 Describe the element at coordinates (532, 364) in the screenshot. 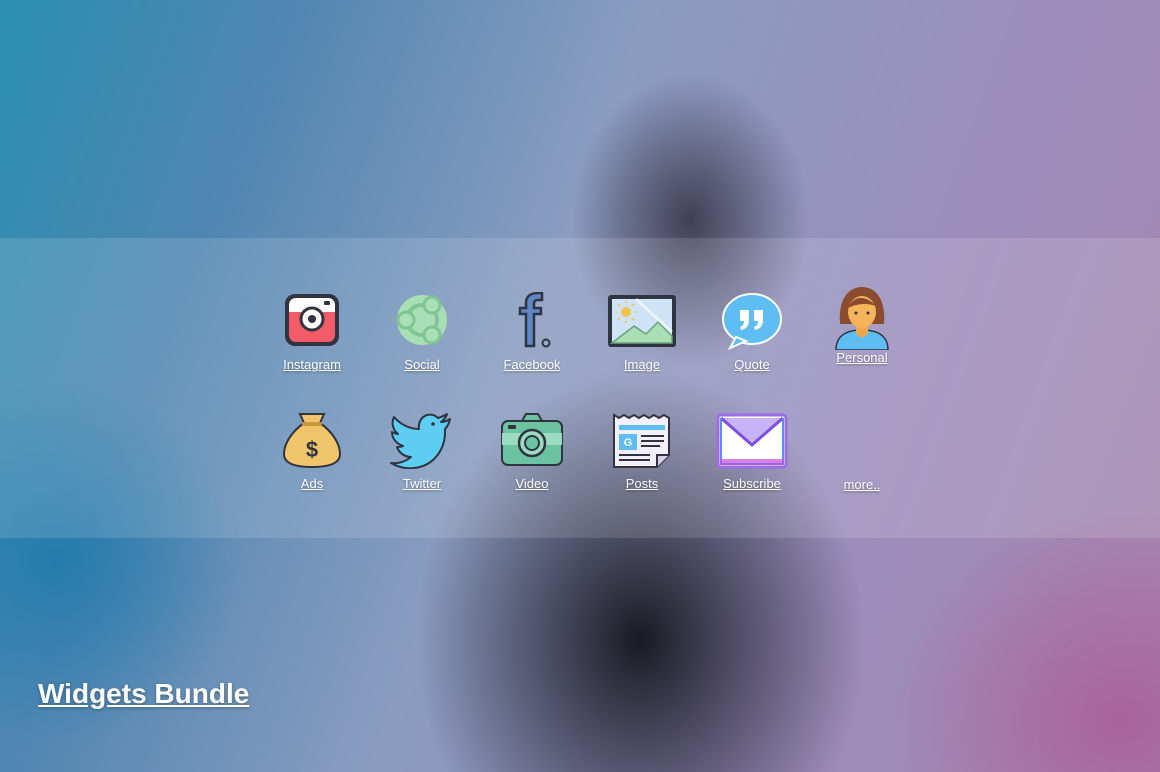

I see `widget-label: Facebook` at that location.